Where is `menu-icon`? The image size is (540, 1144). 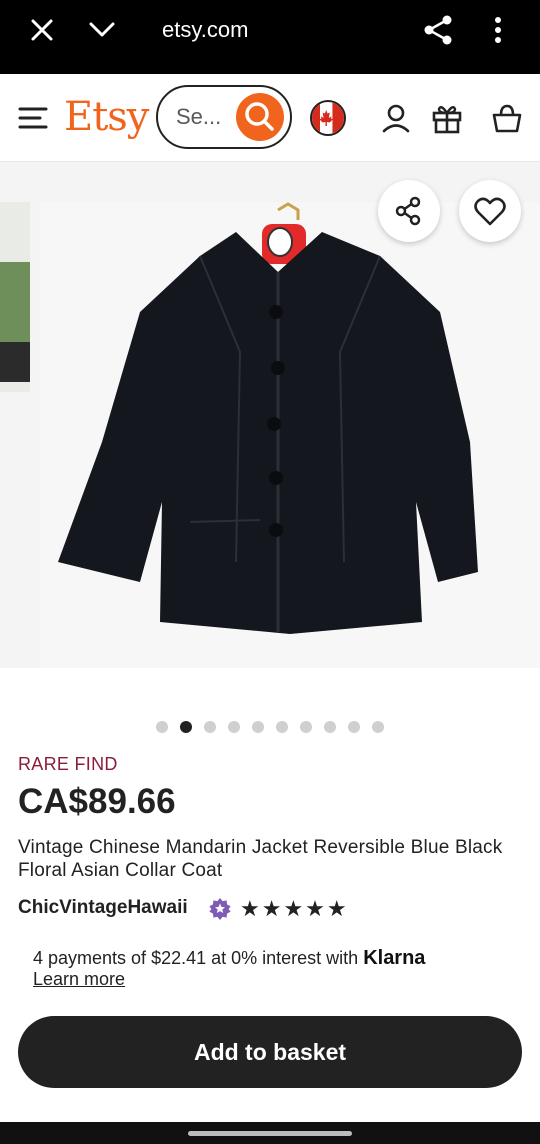
menu-icon is located at coordinates (33, 118).